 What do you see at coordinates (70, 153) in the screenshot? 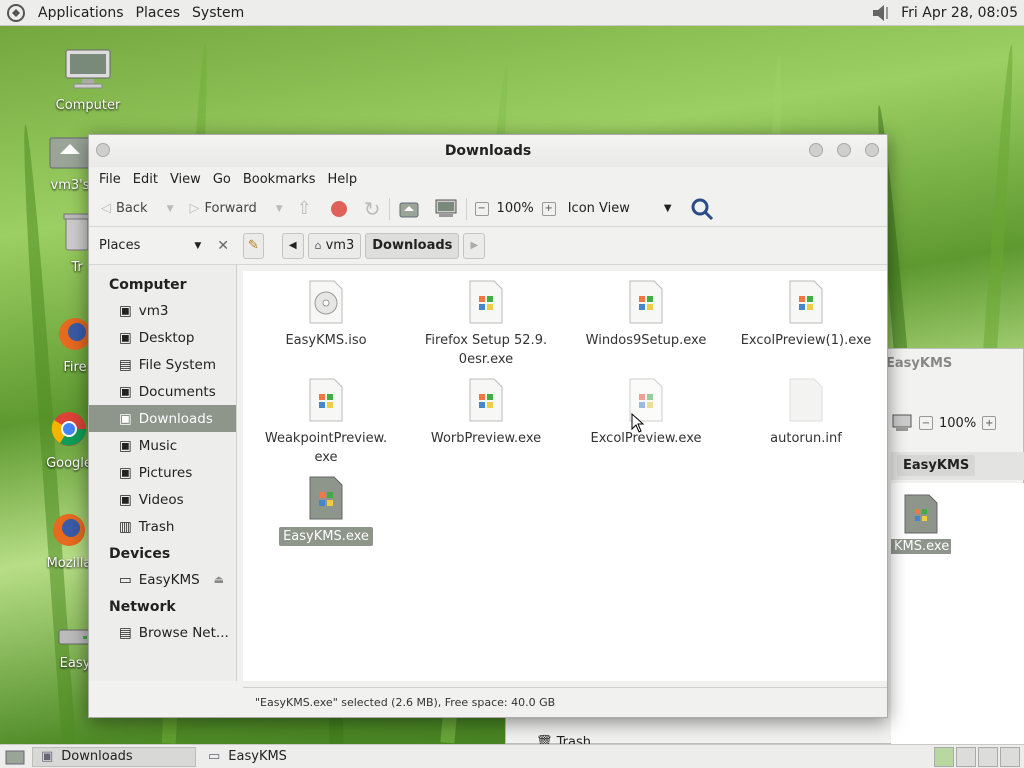
I see `home-folder-icon` at bounding box center [70, 153].